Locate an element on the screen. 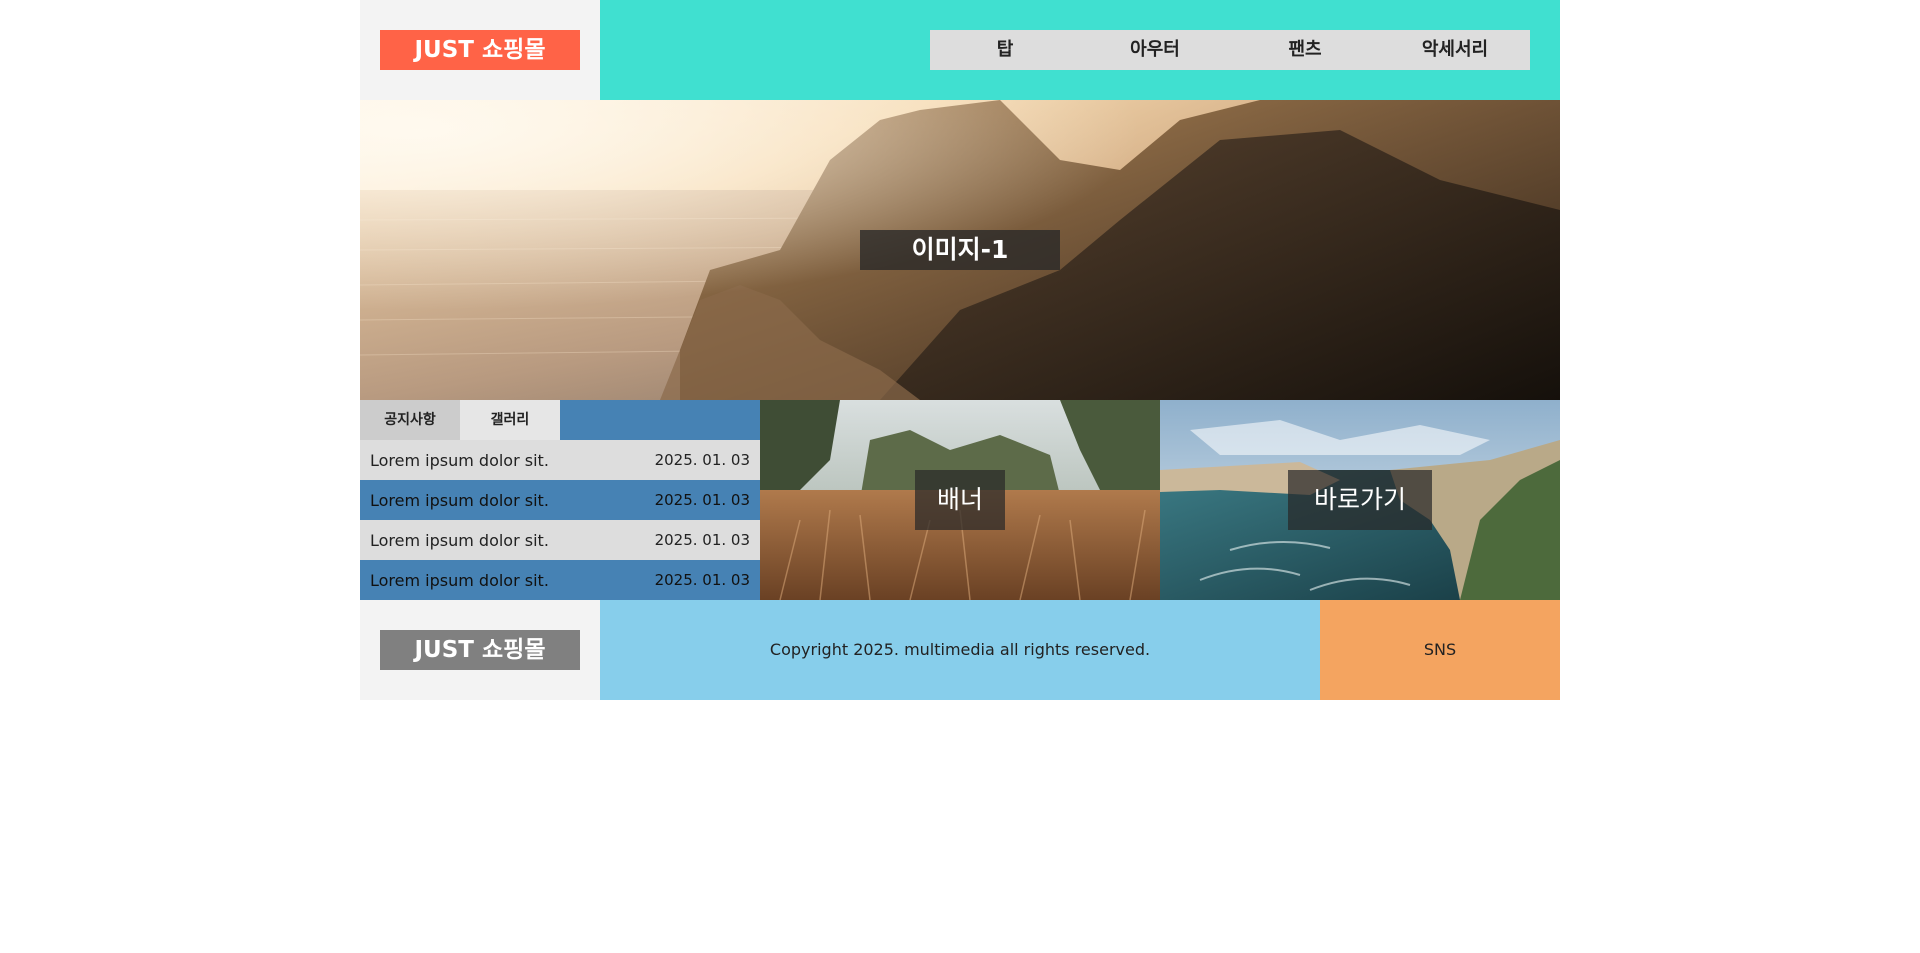  shortcut-tile: 바로가기 is located at coordinates (1360, 500).